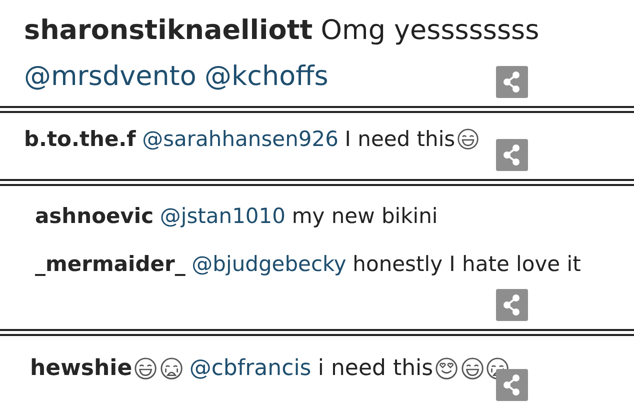  What do you see at coordinates (168, 31) in the screenshot?
I see `username-link: sharonstiknaelliott` at bounding box center [168, 31].